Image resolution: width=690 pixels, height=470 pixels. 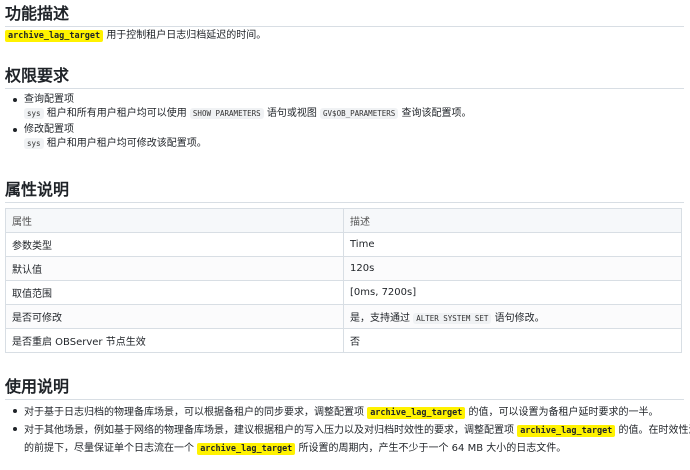 I want to click on attr-cell: 默认值, so click(x=174, y=268).